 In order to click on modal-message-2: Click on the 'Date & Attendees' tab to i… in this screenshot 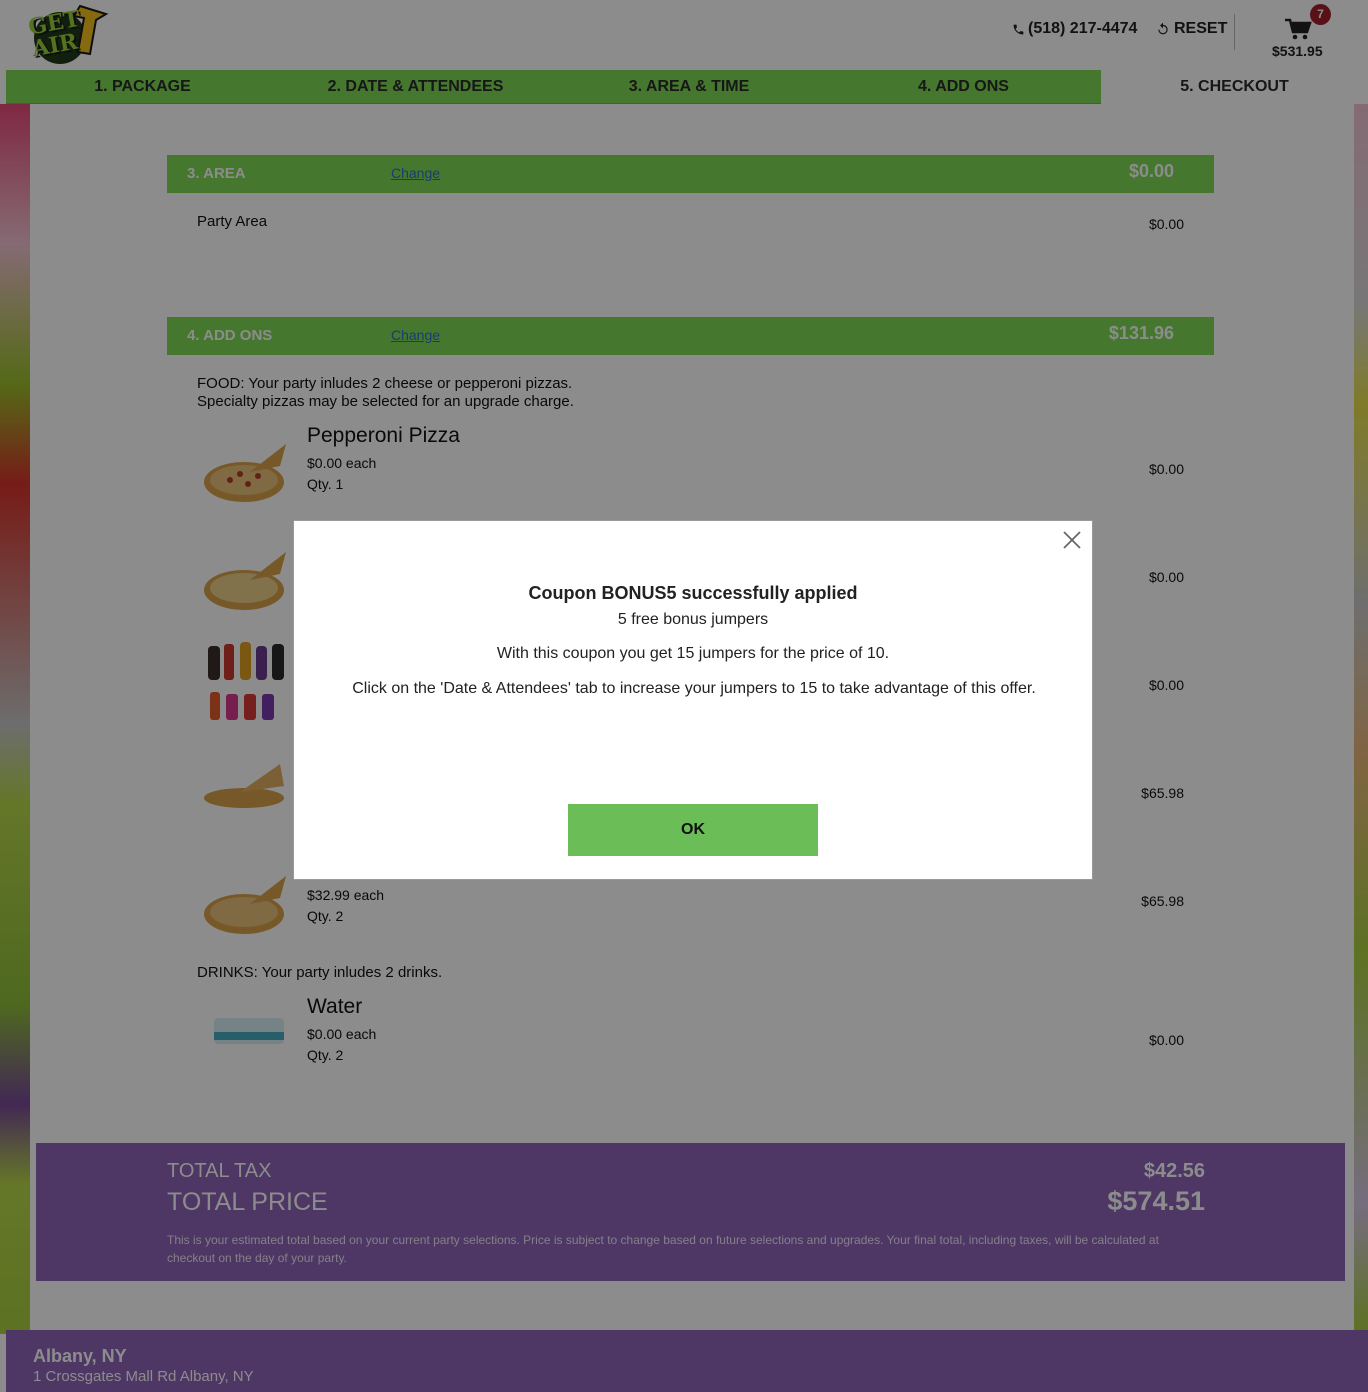, I will do `click(694, 688)`.